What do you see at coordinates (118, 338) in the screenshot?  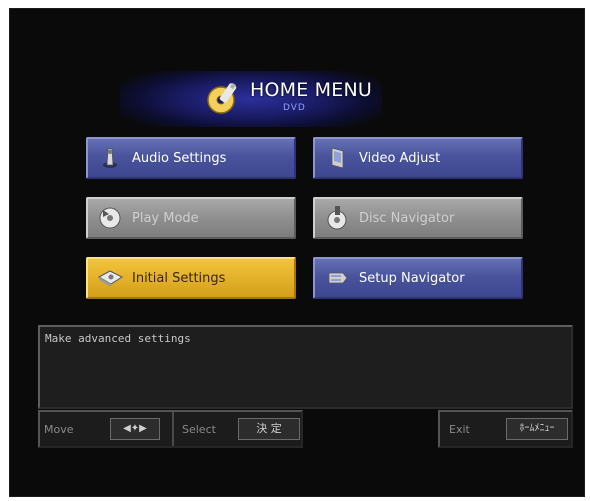 I see `description-text: Make advanced settings` at bounding box center [118, 338].